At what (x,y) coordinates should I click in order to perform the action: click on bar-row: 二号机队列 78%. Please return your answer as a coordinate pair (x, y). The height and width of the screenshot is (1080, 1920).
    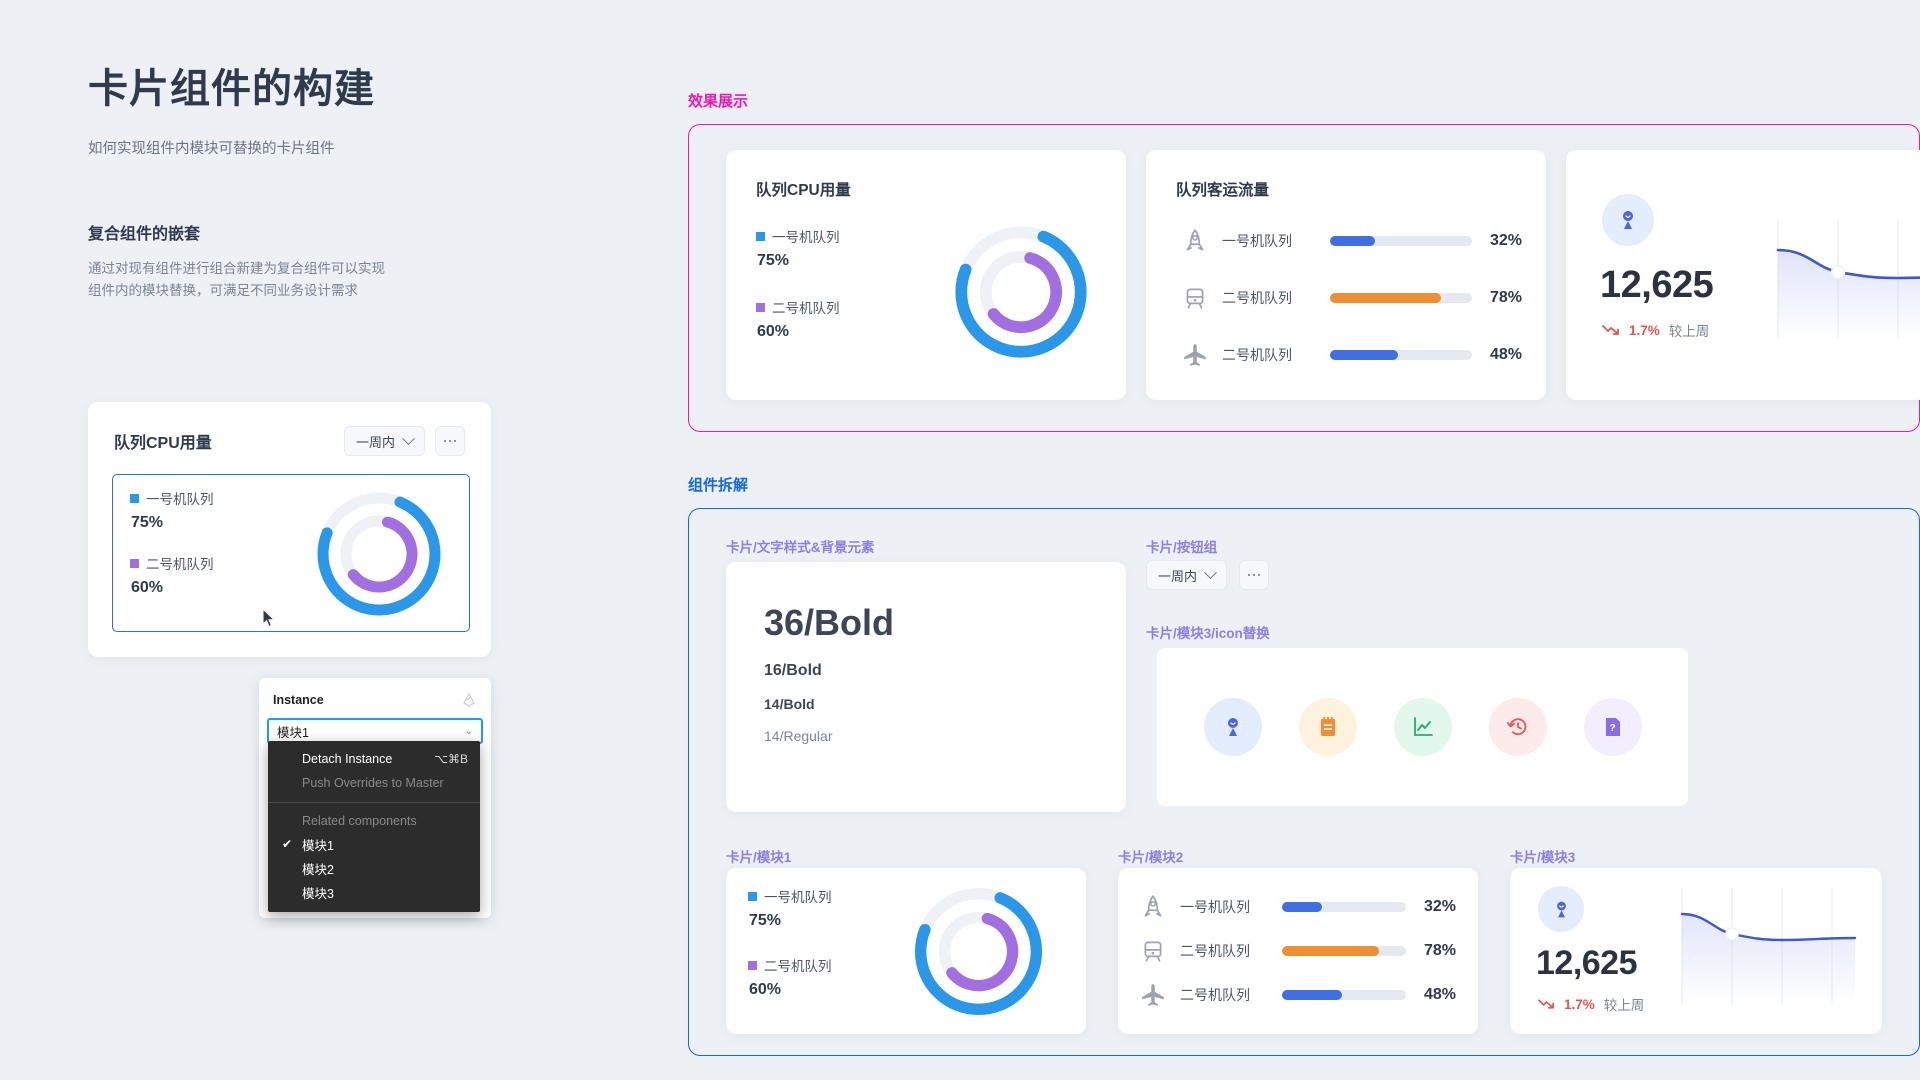
    Looking at the image, I should click on (1298, 951).